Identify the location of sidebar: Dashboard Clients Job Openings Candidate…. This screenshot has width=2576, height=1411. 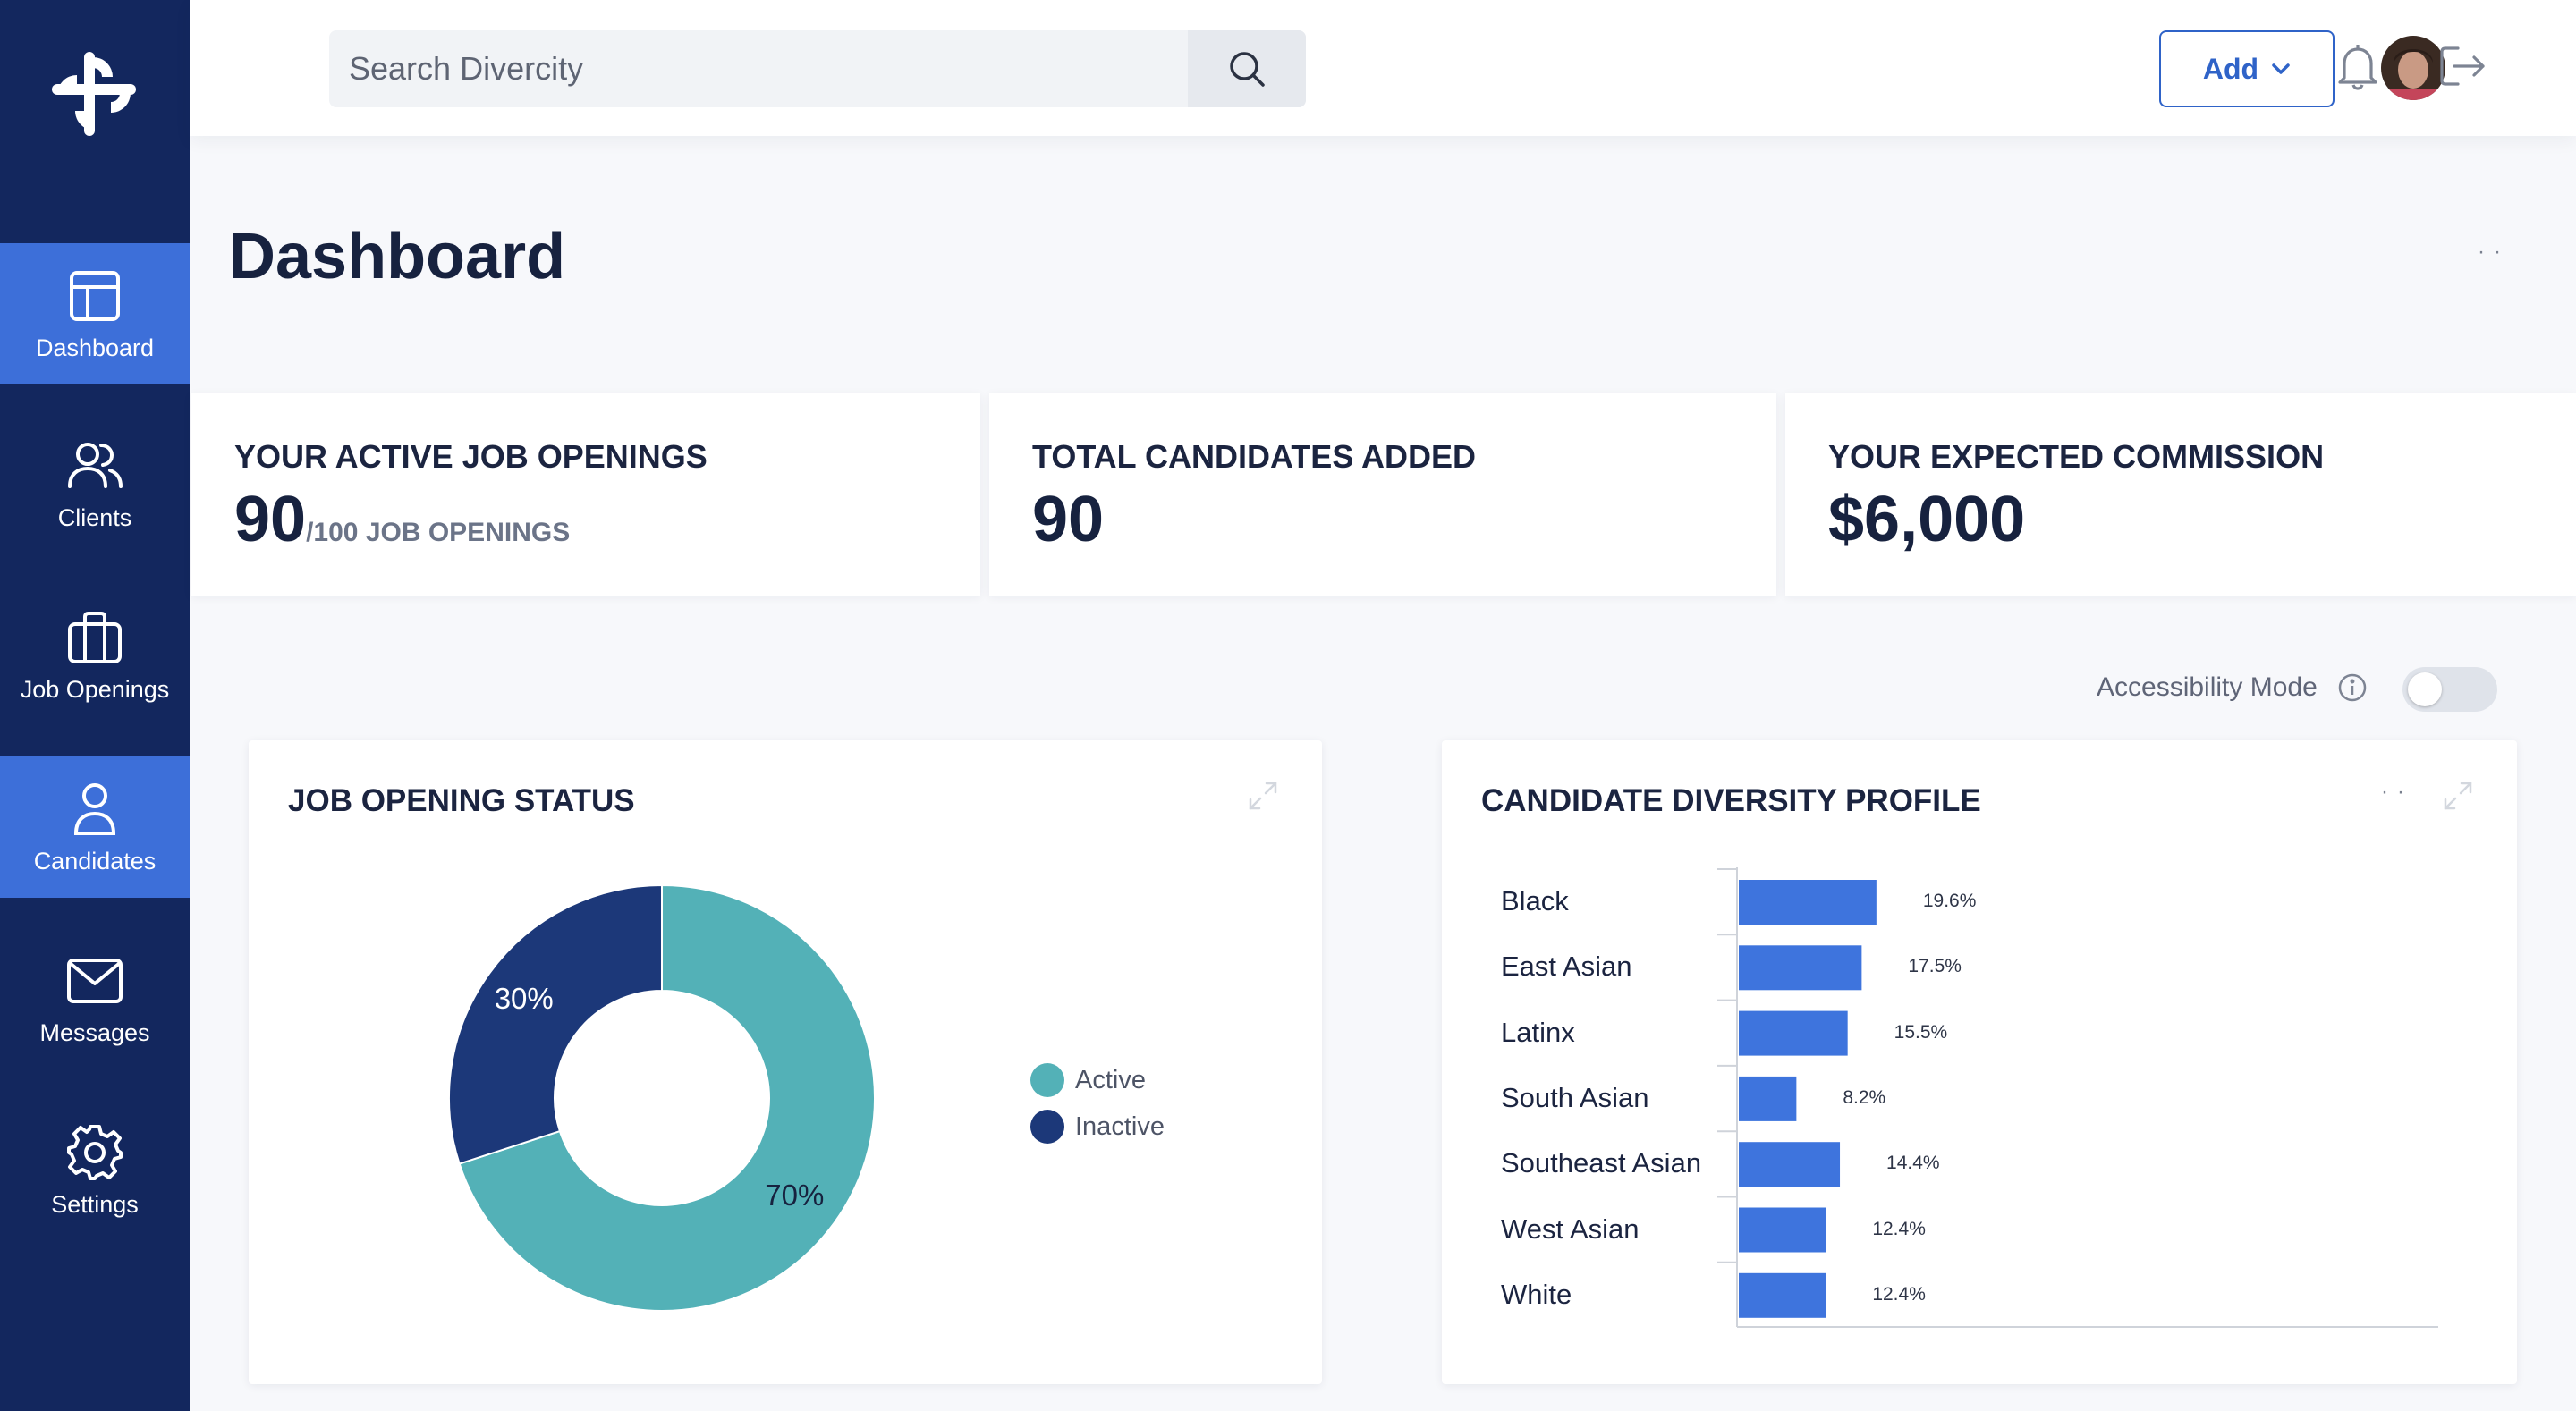
(95, 705).